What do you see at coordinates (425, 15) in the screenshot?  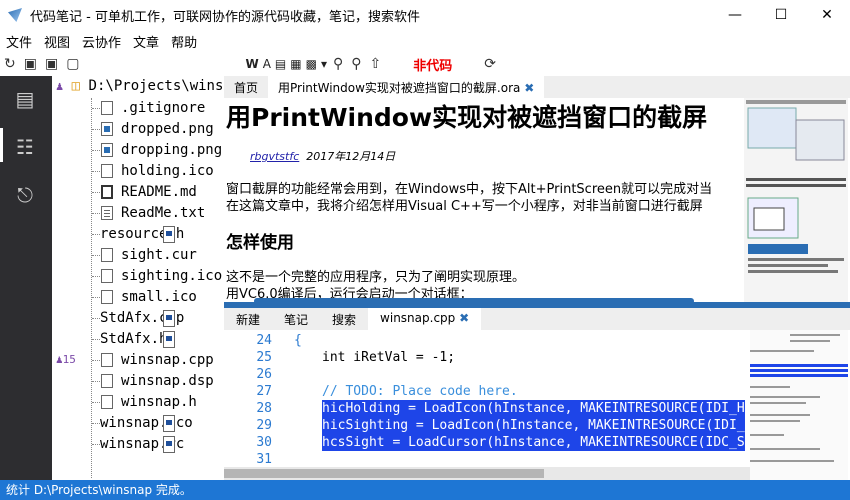 I see `title-bar: 代码笔记 - 可单机工作，可联网协作的源代码收藏，笔记，搜索软件 — ☐ ✕` at bounding box center [425, 15].